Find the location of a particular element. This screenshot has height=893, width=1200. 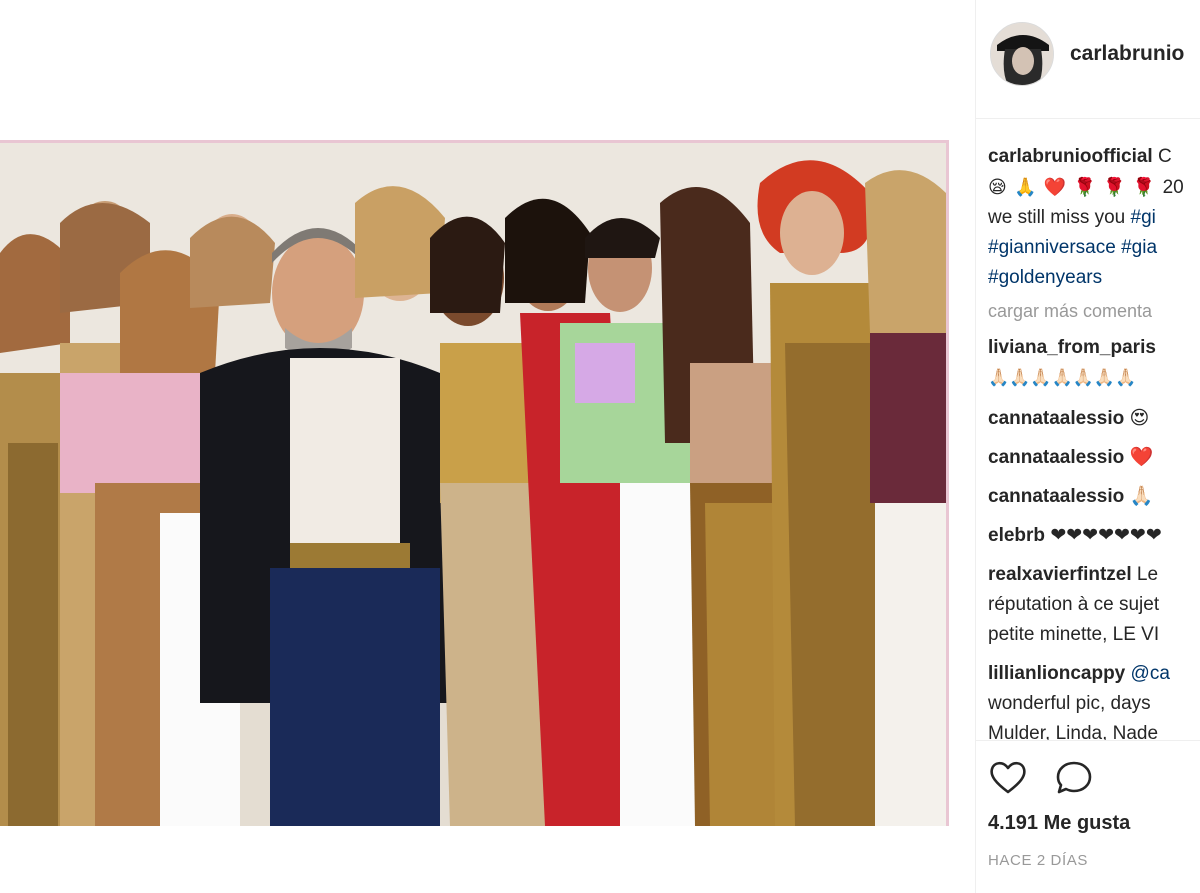

emoji-pray: 🙏 is located at coordinates (1025, 187).